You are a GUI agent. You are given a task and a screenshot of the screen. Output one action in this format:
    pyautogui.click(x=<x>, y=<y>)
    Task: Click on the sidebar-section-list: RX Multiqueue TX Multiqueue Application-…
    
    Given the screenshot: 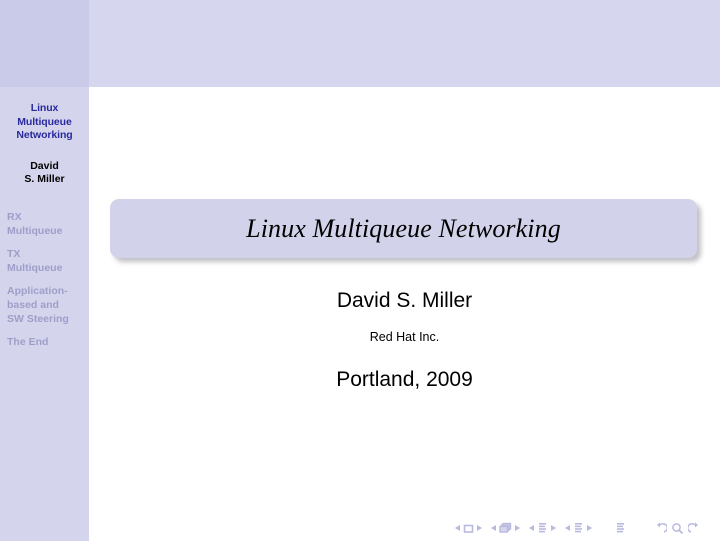 What is the action you would take?
    pyautogui.click(x=44, y=280)
    